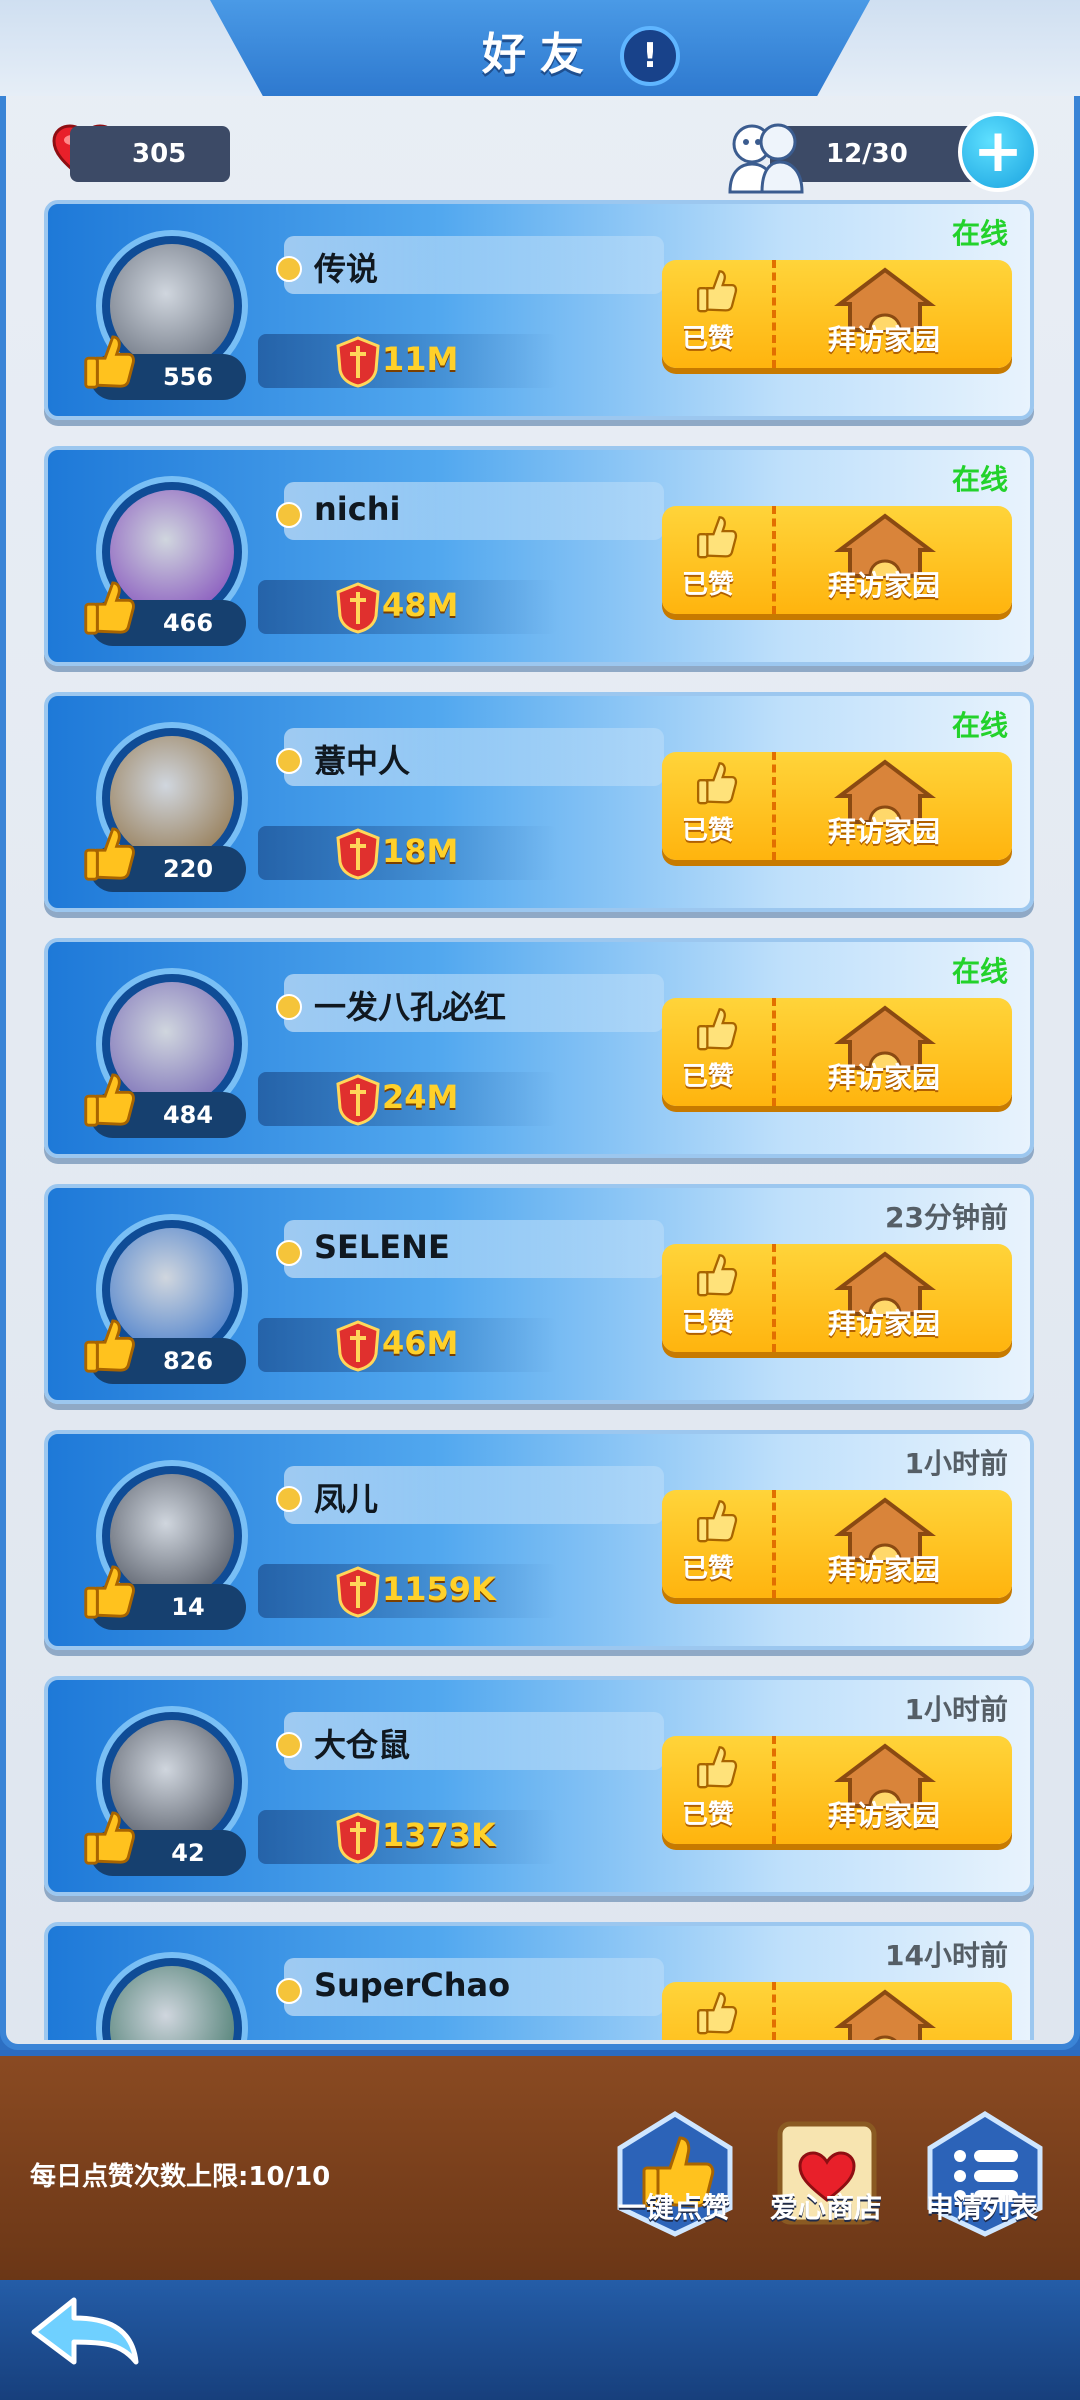  What do you see at coordinates (674, 2207) in the screenshot?
I see `like-all-label: 一键点赞` at bounding box center [674, 2207].